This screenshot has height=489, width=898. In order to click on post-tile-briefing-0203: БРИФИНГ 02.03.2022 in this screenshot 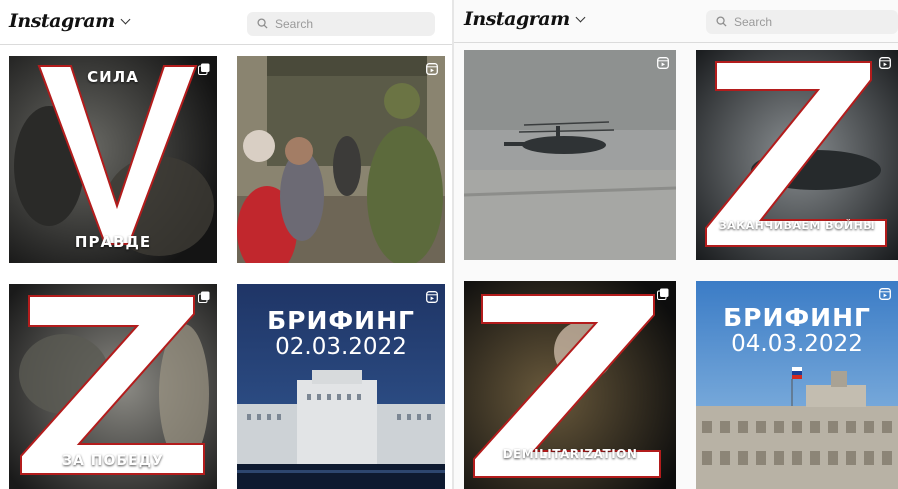, I will do `click(341, 386)`.